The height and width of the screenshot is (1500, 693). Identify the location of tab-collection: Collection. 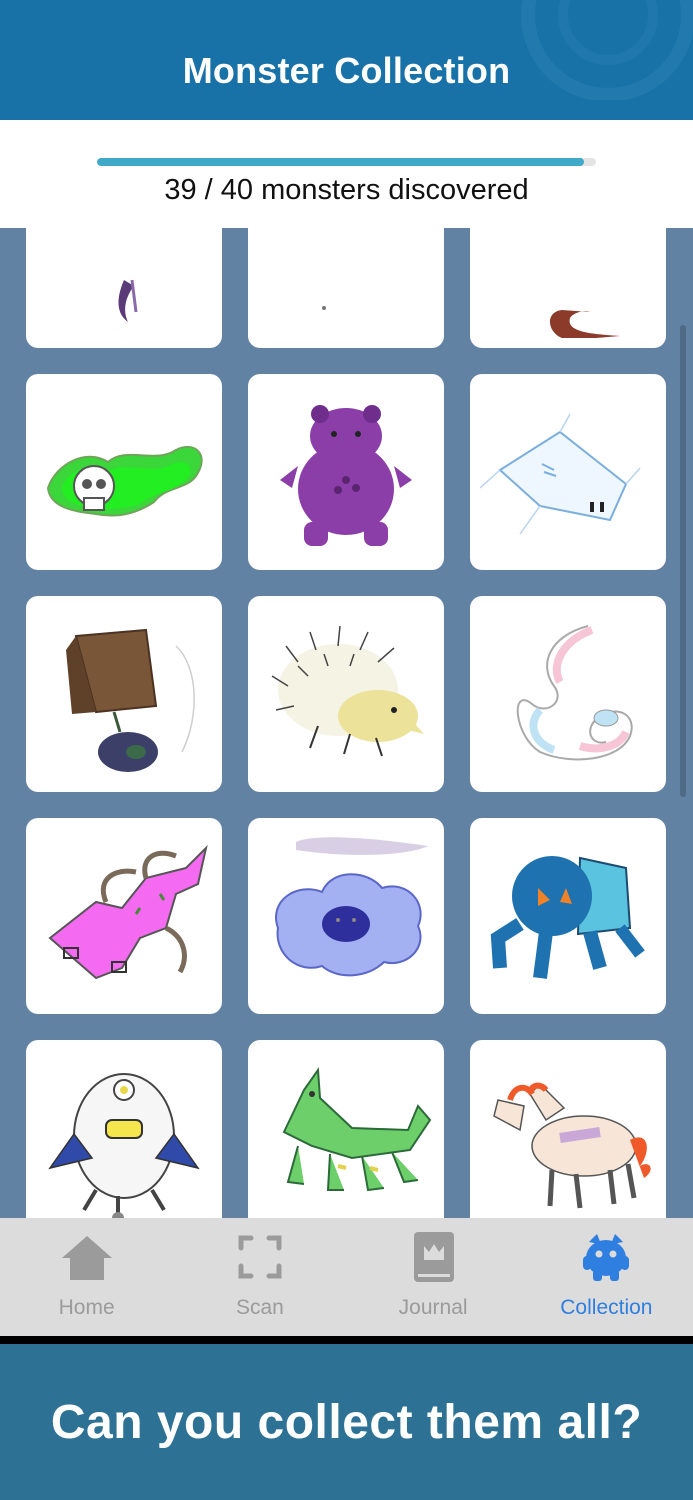
(606, 1277).